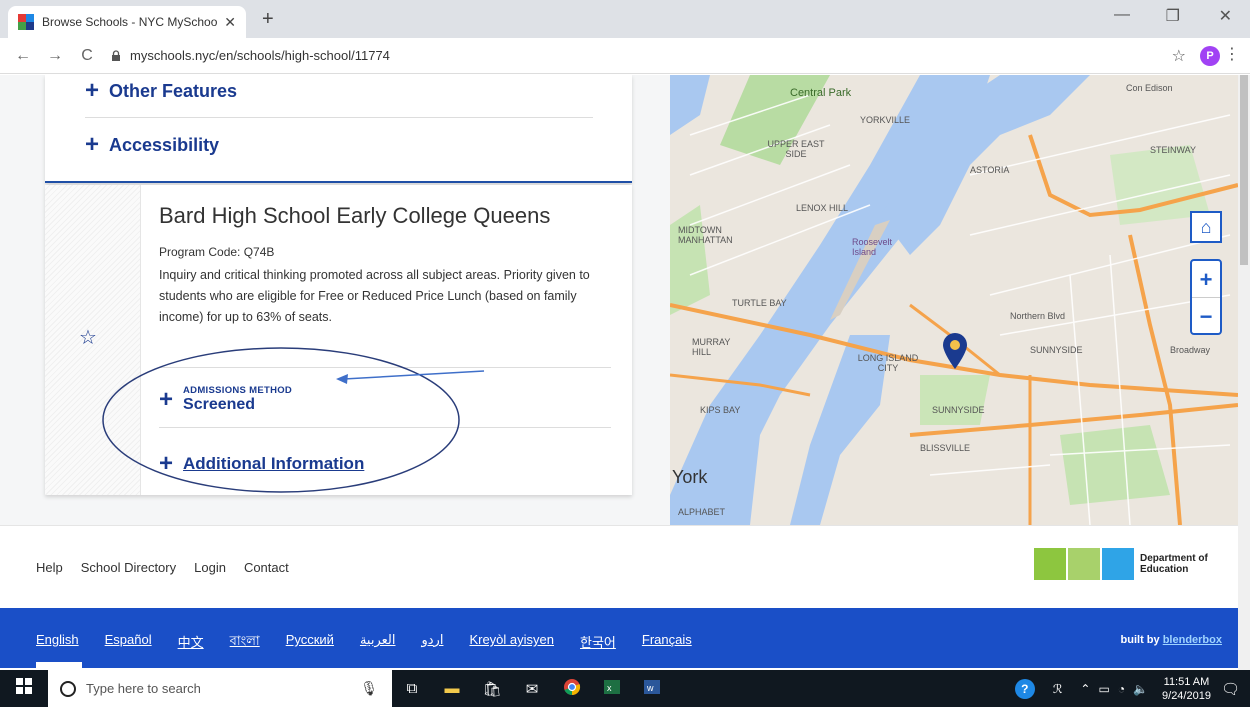 The width and height of the screenshot is (1250, 707). What do you see at coordinates (57, 642) in the screenshot?
I see `lang-english: English` at bounding box center [57, 642].